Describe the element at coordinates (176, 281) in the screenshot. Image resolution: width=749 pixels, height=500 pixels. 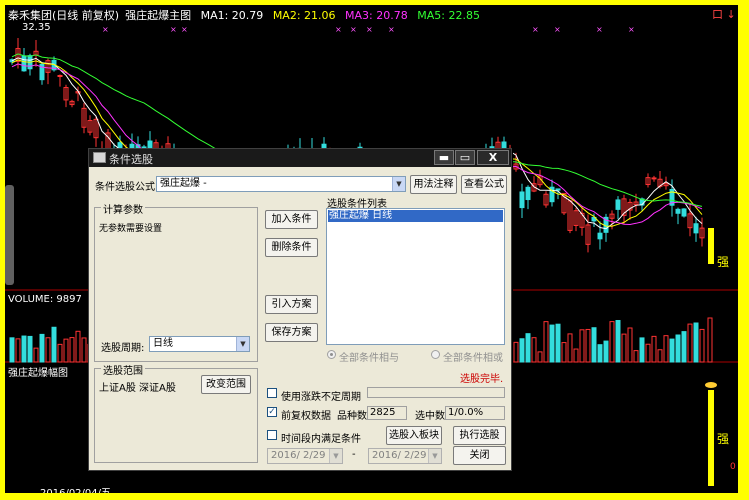
I see `params-group: 计算参数 无参数需要设置 选股周期: 日线 ▼` at that location.